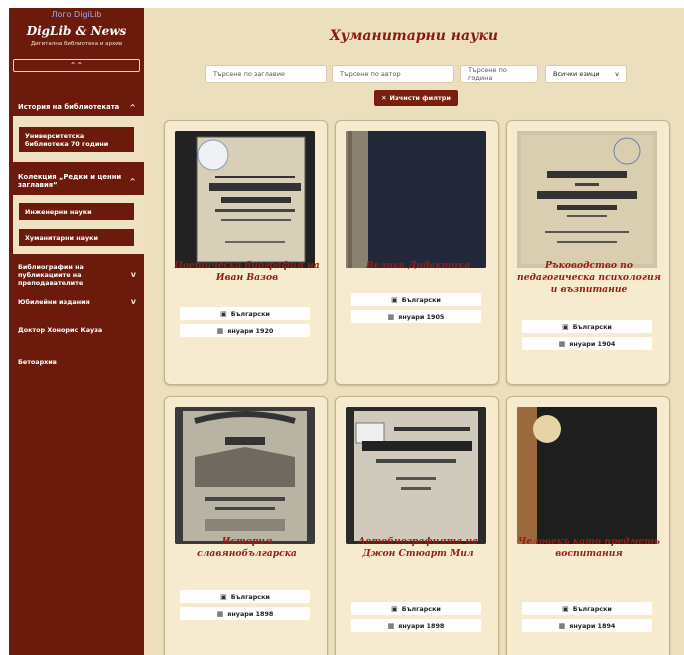 This screenshot has height=655, width=684. Describe the element at coordinates (592, 343) in the screenshot. I see `date-value: януари 1904` at that location.